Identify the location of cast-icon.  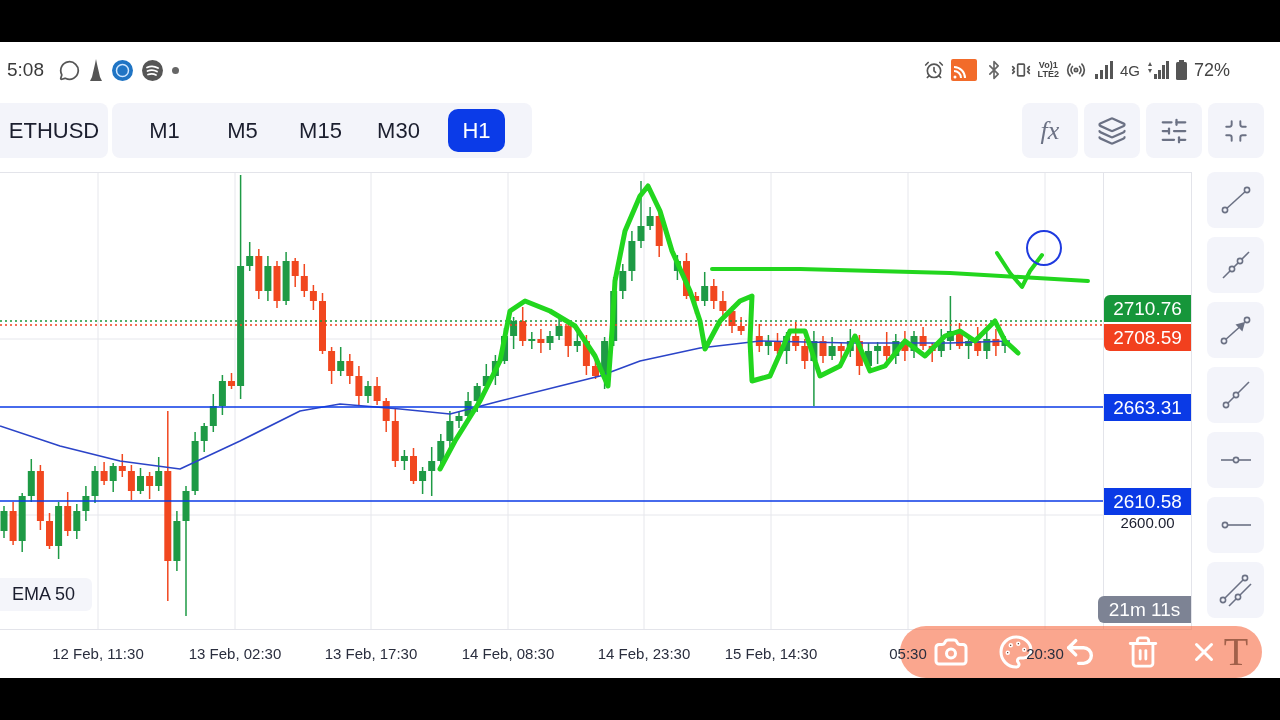
(963, 70).